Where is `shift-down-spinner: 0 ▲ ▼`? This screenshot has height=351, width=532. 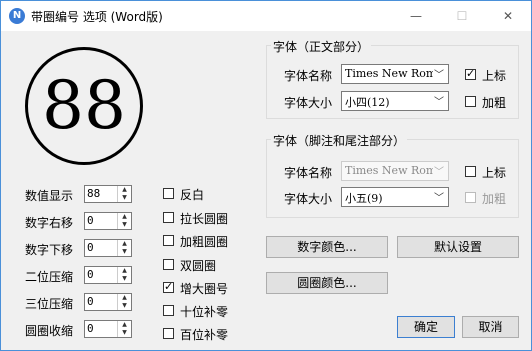
shift-down-spinner: 0 ▲ ▼ is located at coordinates (108, 248).